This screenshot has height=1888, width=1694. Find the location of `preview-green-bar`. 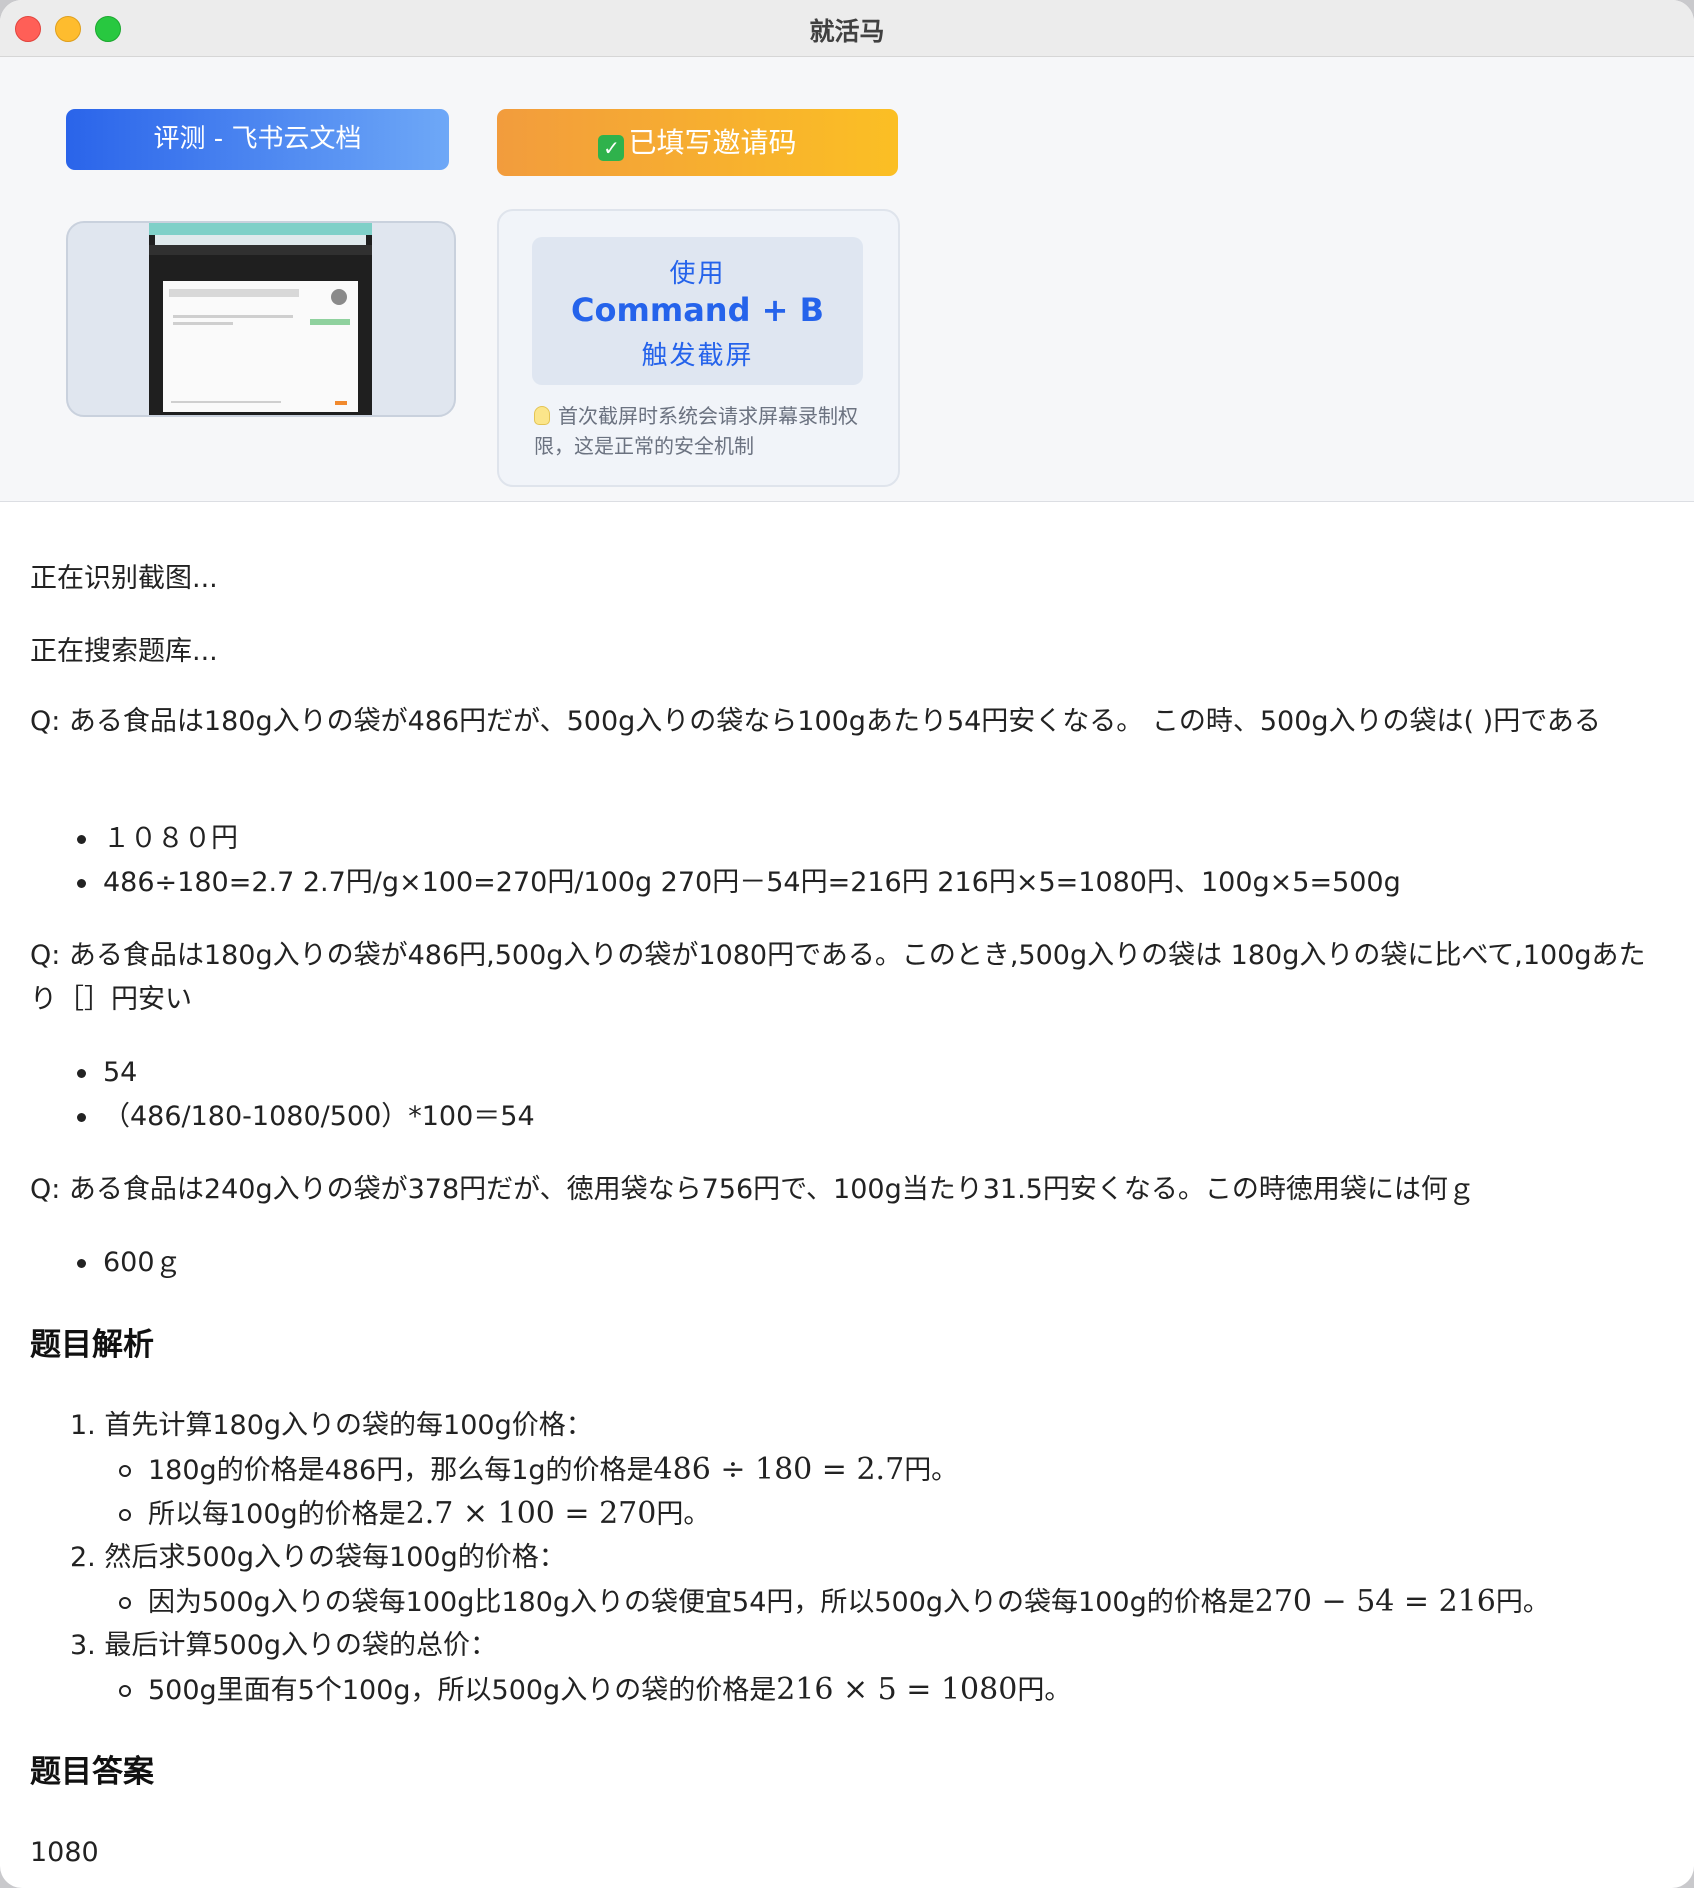

preview-green-bar is located at coordinates (330, 322).